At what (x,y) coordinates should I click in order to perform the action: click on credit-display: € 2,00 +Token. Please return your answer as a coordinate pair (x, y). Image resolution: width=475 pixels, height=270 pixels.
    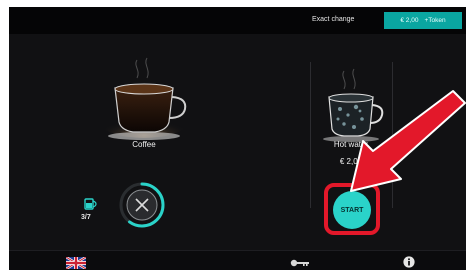
    Looking at the image, I should click on (423, 20).